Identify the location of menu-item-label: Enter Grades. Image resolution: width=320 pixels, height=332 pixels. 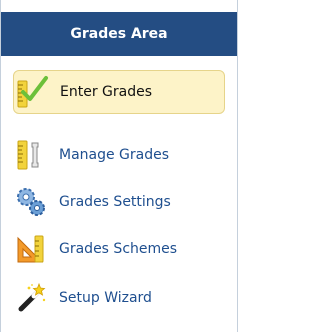
(106, 92).